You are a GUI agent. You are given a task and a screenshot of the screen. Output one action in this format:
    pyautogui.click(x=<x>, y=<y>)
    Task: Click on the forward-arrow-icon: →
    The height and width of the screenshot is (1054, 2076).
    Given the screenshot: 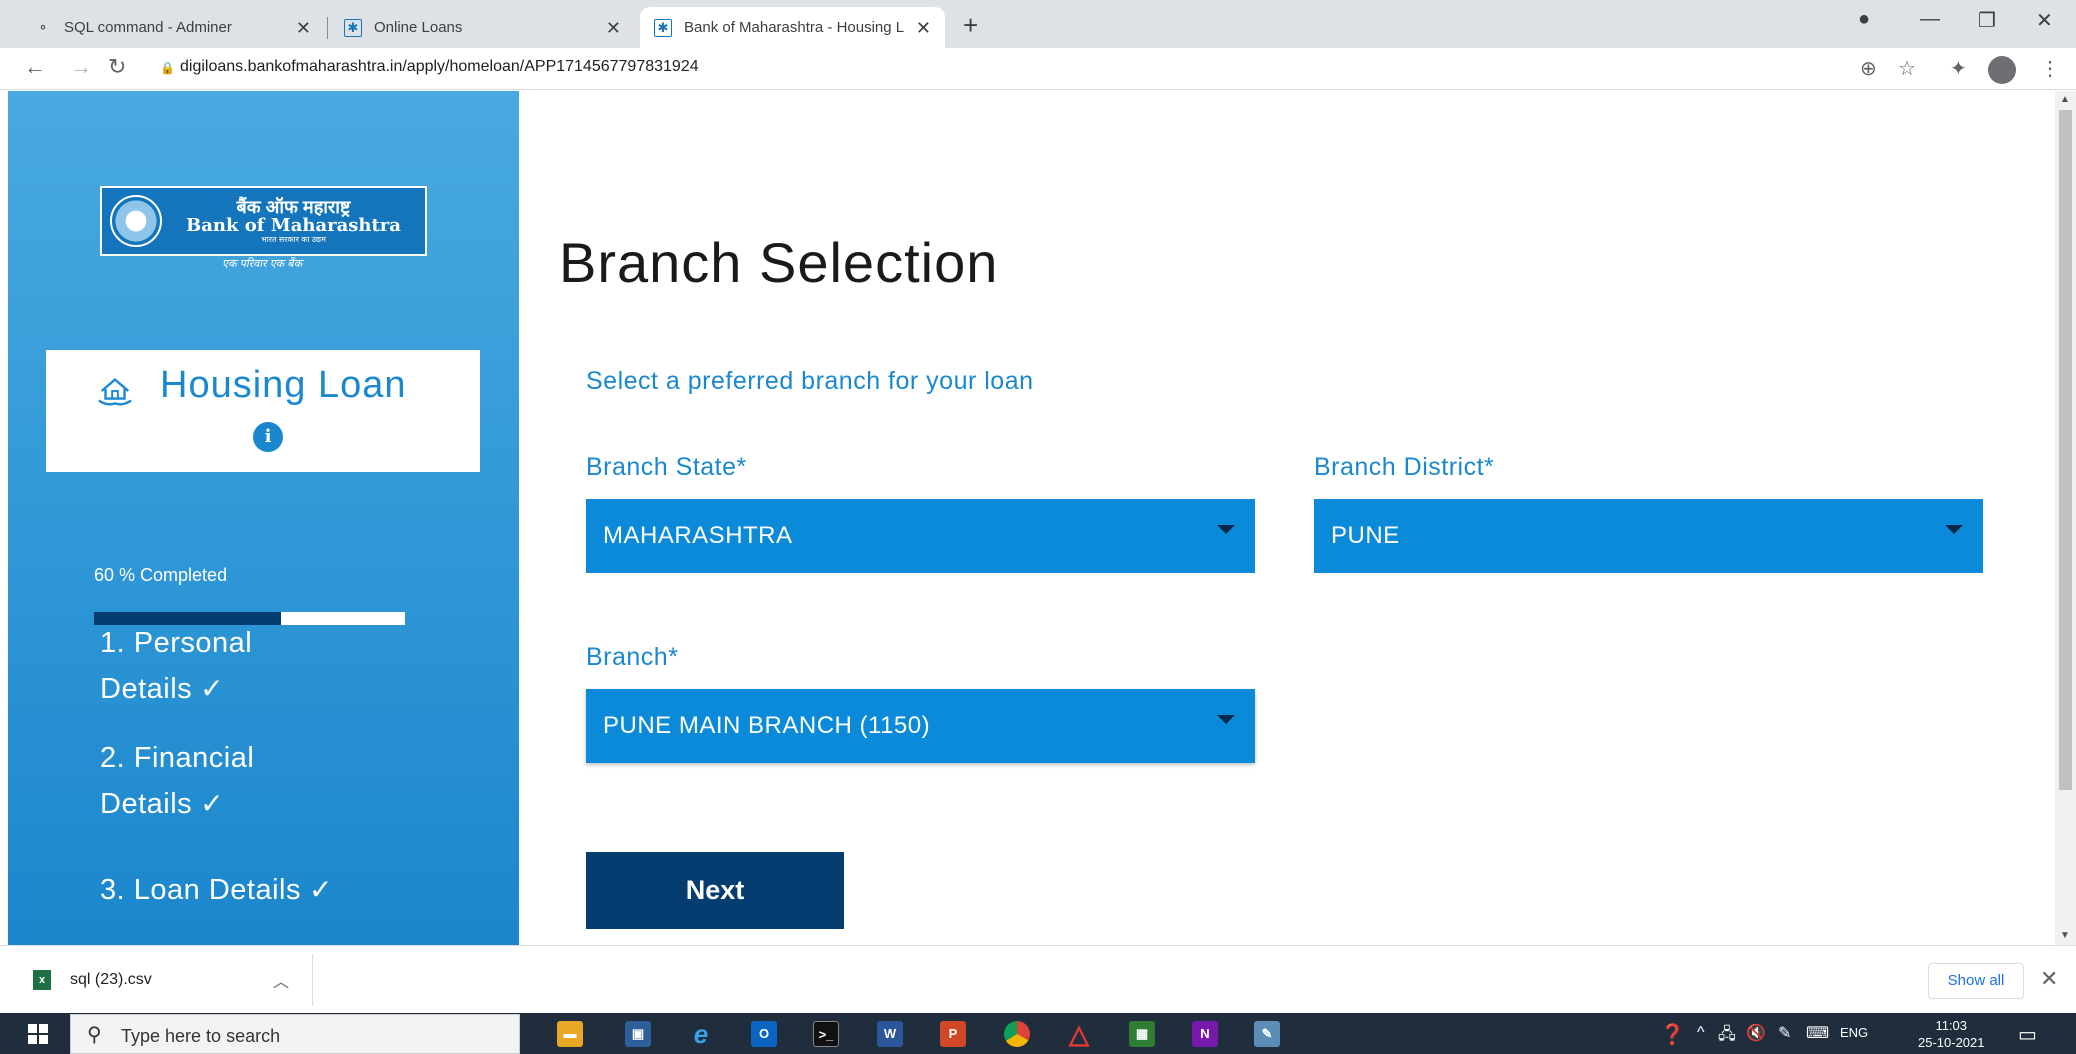 What is the action you would take?
    pyautogui.click(x=81, y=67)
    